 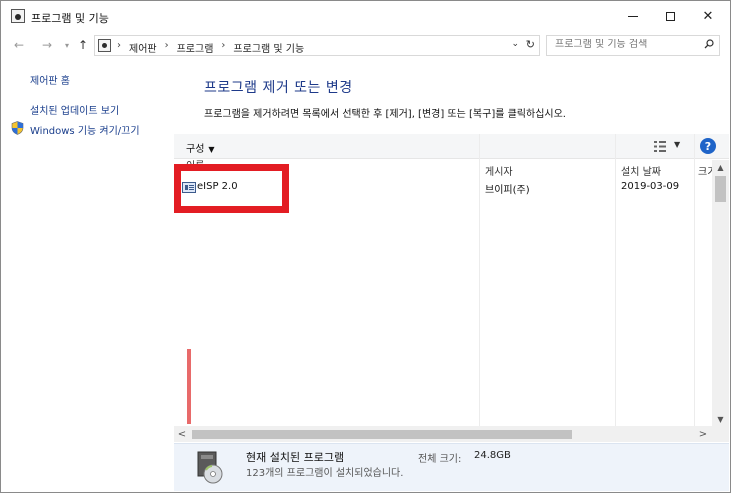 I want to click on close-button: ✕, so click(x=708, y=16).